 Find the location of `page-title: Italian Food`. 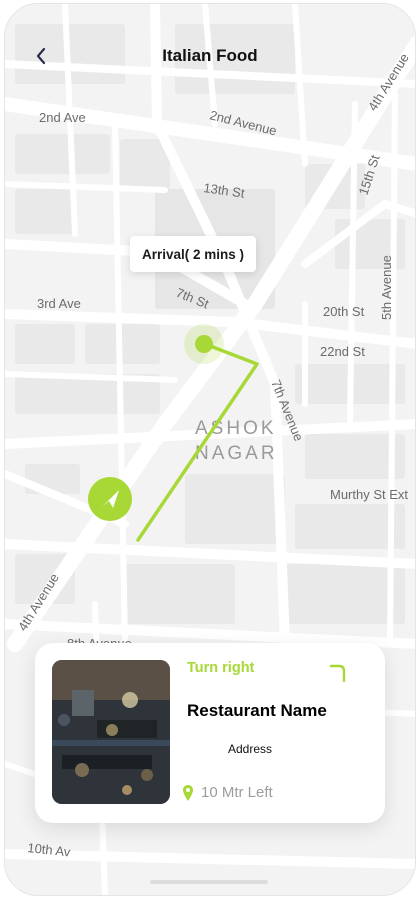

page-title: Italian Food is located at coordinates (210, 55).